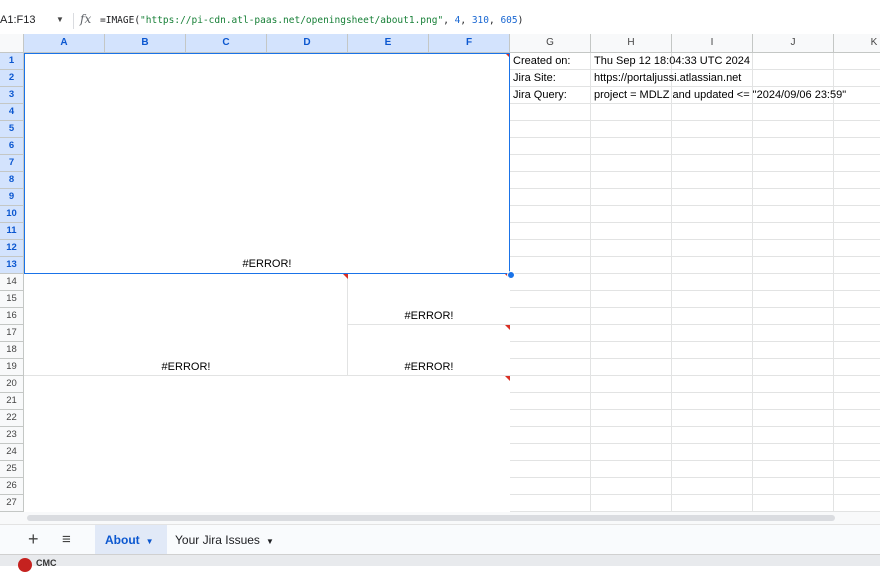 The height and width of the screenshot is (572, 880). What do you see at coordinates (307, 43) in the screenshot?
I see `column-header: D` at bounding box center [307, 43].